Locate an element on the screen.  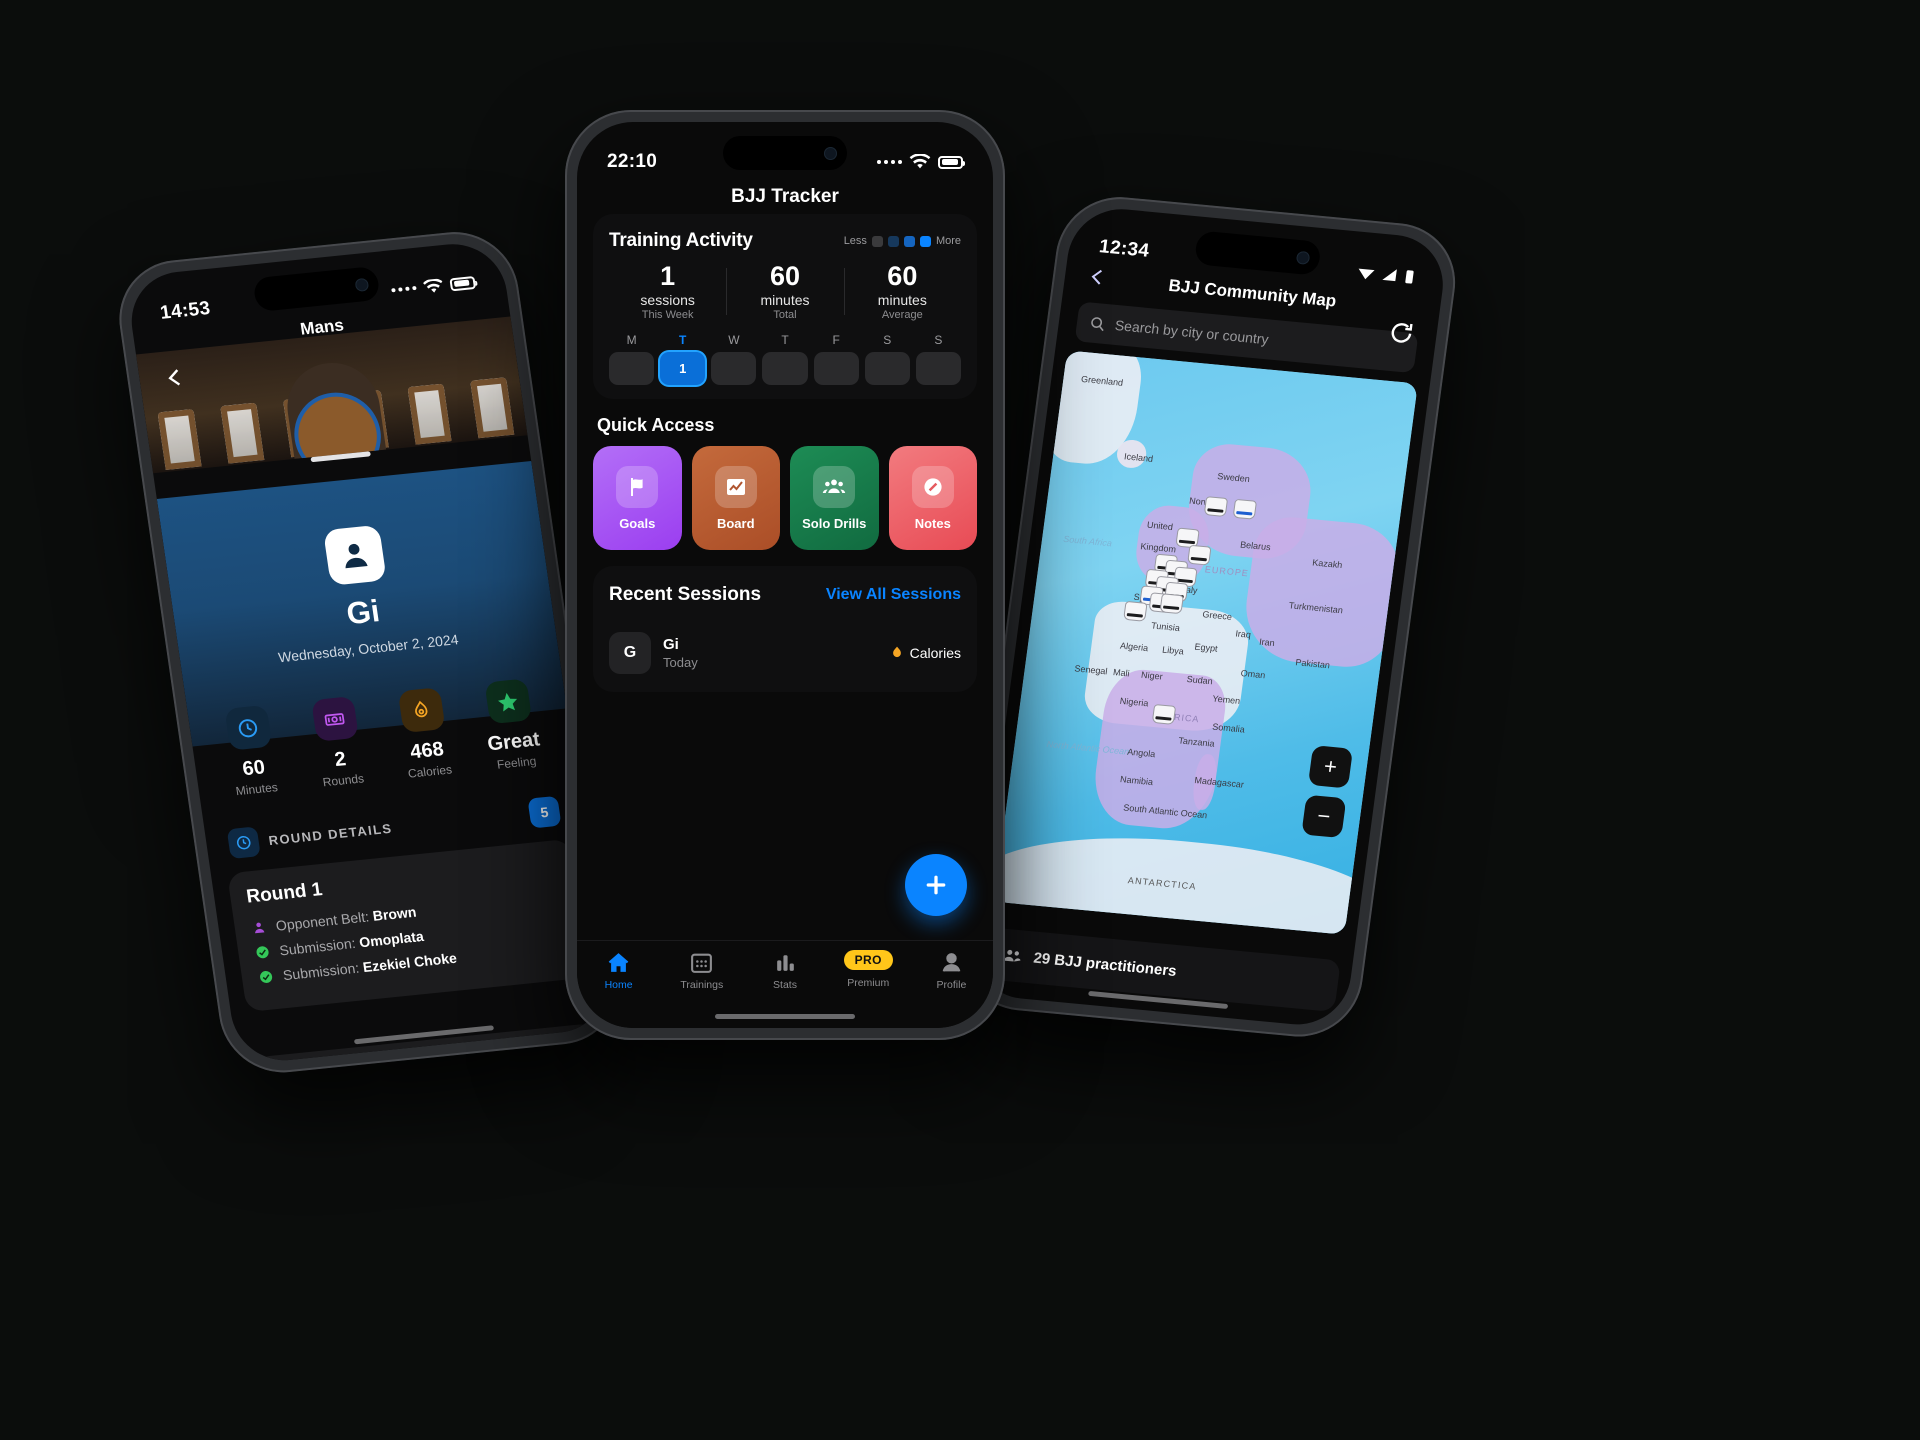
star-icon-chip is located at coordinates (507, 701).